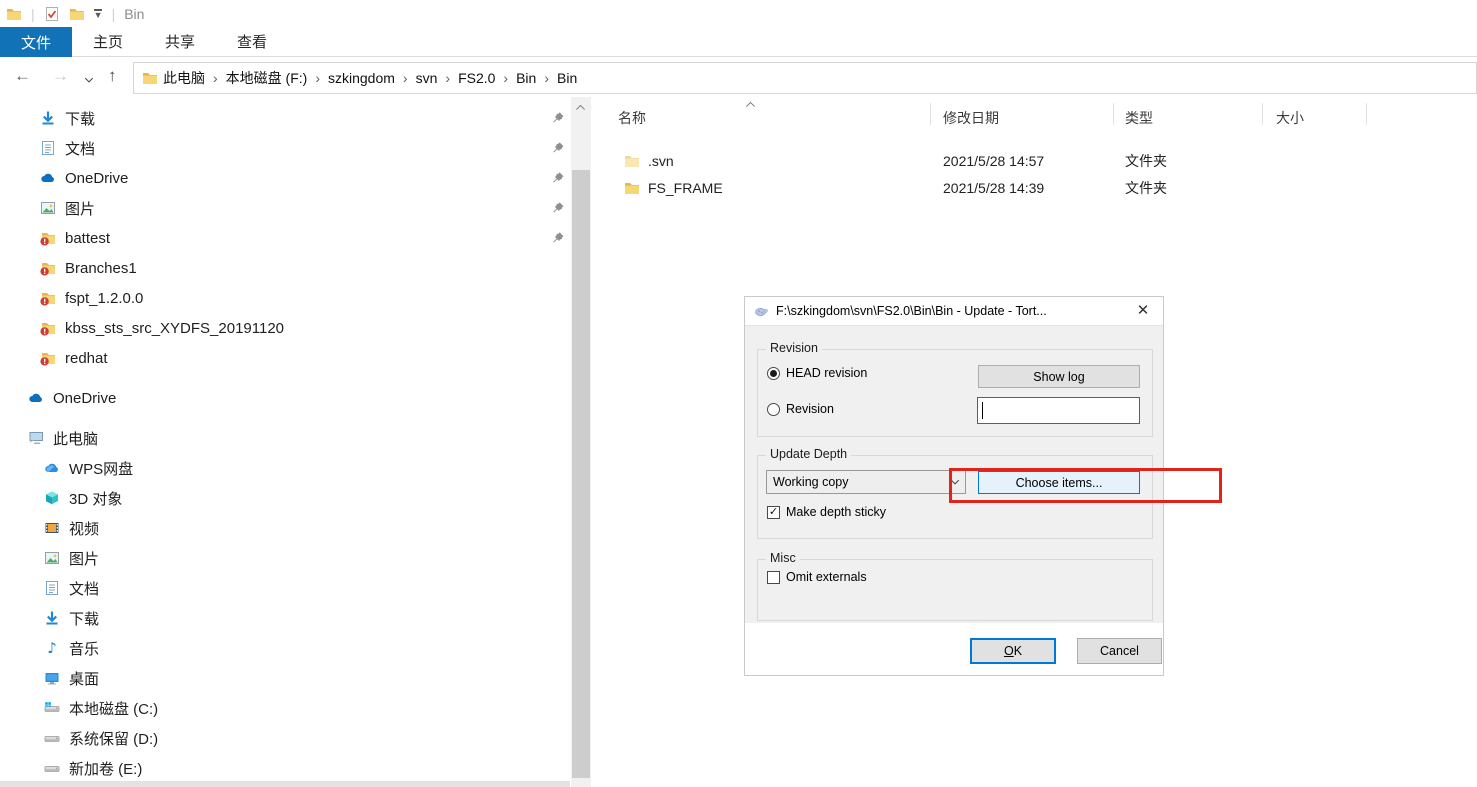 The width and height of the screenshot is (1477, 787). I want to click on window-title: Bin, so click(134, 13).